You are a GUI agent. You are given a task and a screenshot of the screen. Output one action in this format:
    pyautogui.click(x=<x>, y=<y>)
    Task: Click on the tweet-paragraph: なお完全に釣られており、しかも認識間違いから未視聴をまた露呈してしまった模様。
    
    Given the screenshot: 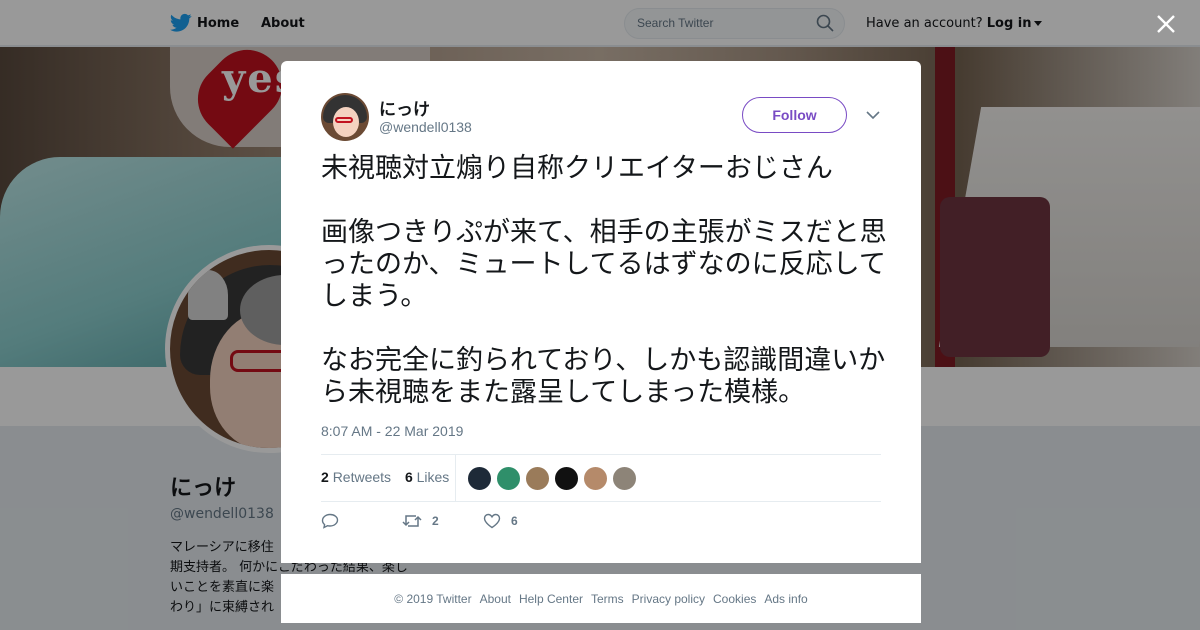 What is the action you would take?
    pyautogui.click(x=603, y=376)
    